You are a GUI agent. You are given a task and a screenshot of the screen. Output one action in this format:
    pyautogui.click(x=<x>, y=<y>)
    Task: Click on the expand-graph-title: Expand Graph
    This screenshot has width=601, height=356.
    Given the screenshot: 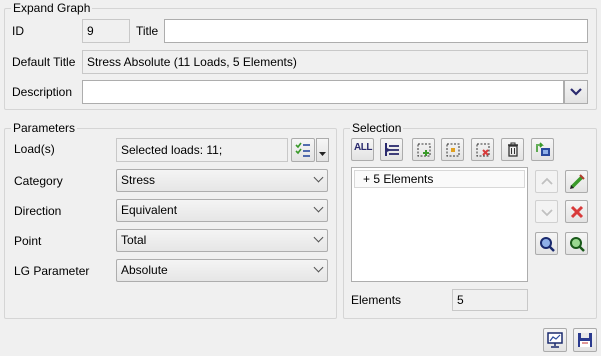 What is the action you would take?
    pyautogui.click(x=52, y=8)
    